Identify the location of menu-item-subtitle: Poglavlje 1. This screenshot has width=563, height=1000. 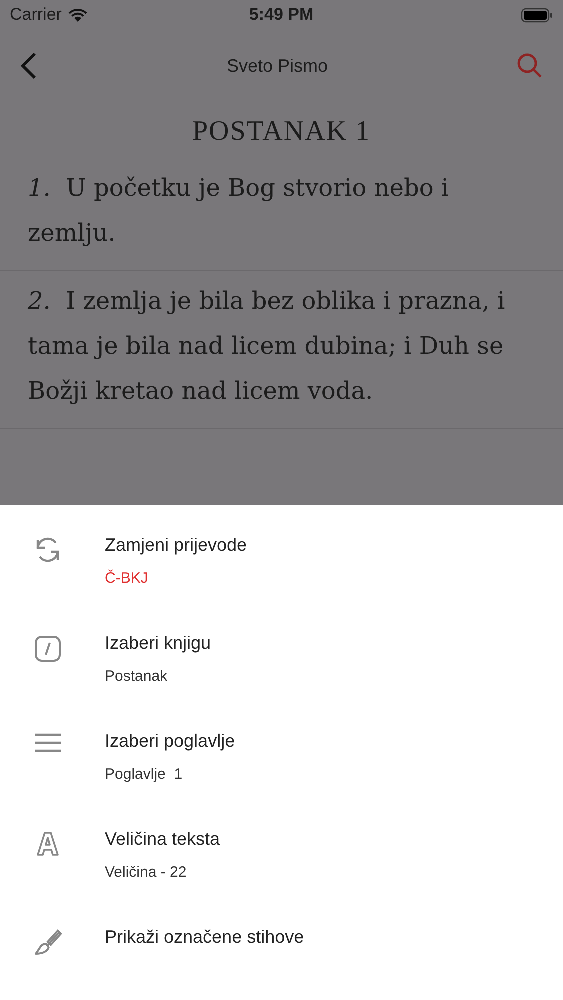
(144, 774).